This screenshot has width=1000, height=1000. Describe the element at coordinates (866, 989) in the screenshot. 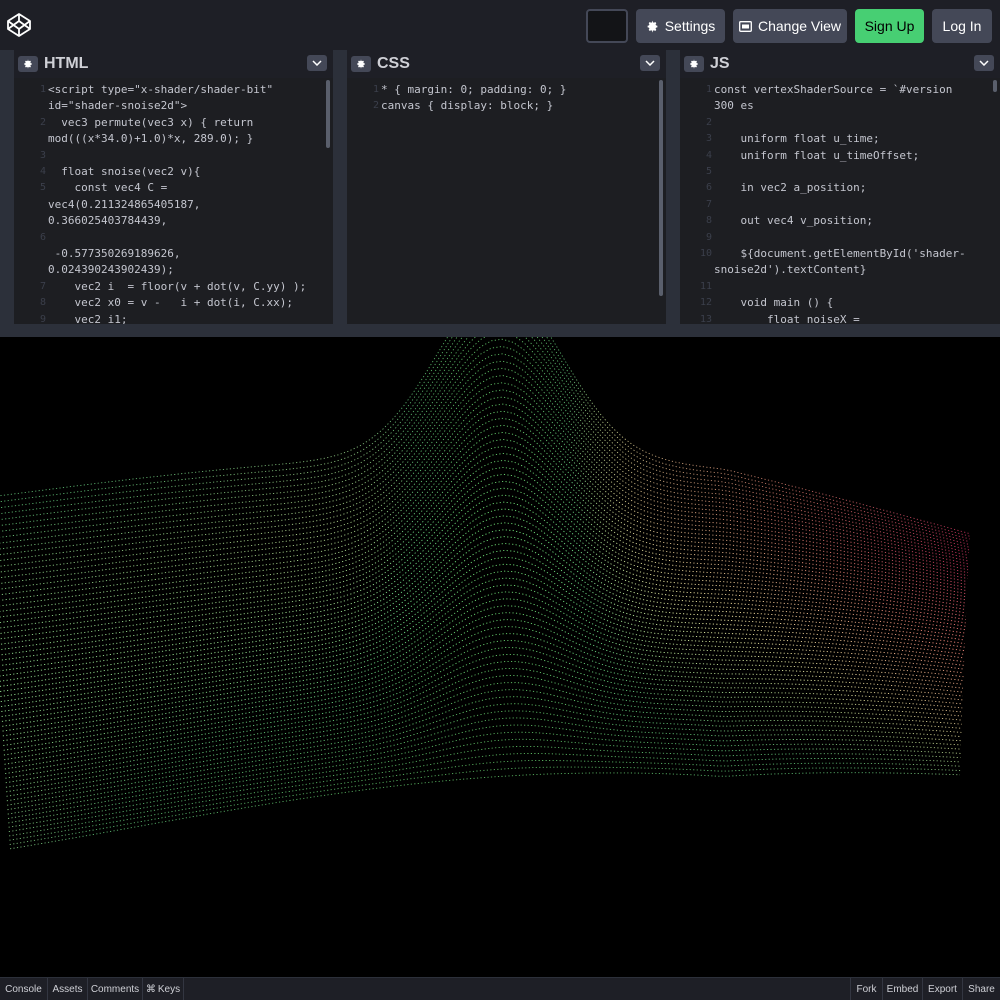

I see `fork-button: Fork` at that location.